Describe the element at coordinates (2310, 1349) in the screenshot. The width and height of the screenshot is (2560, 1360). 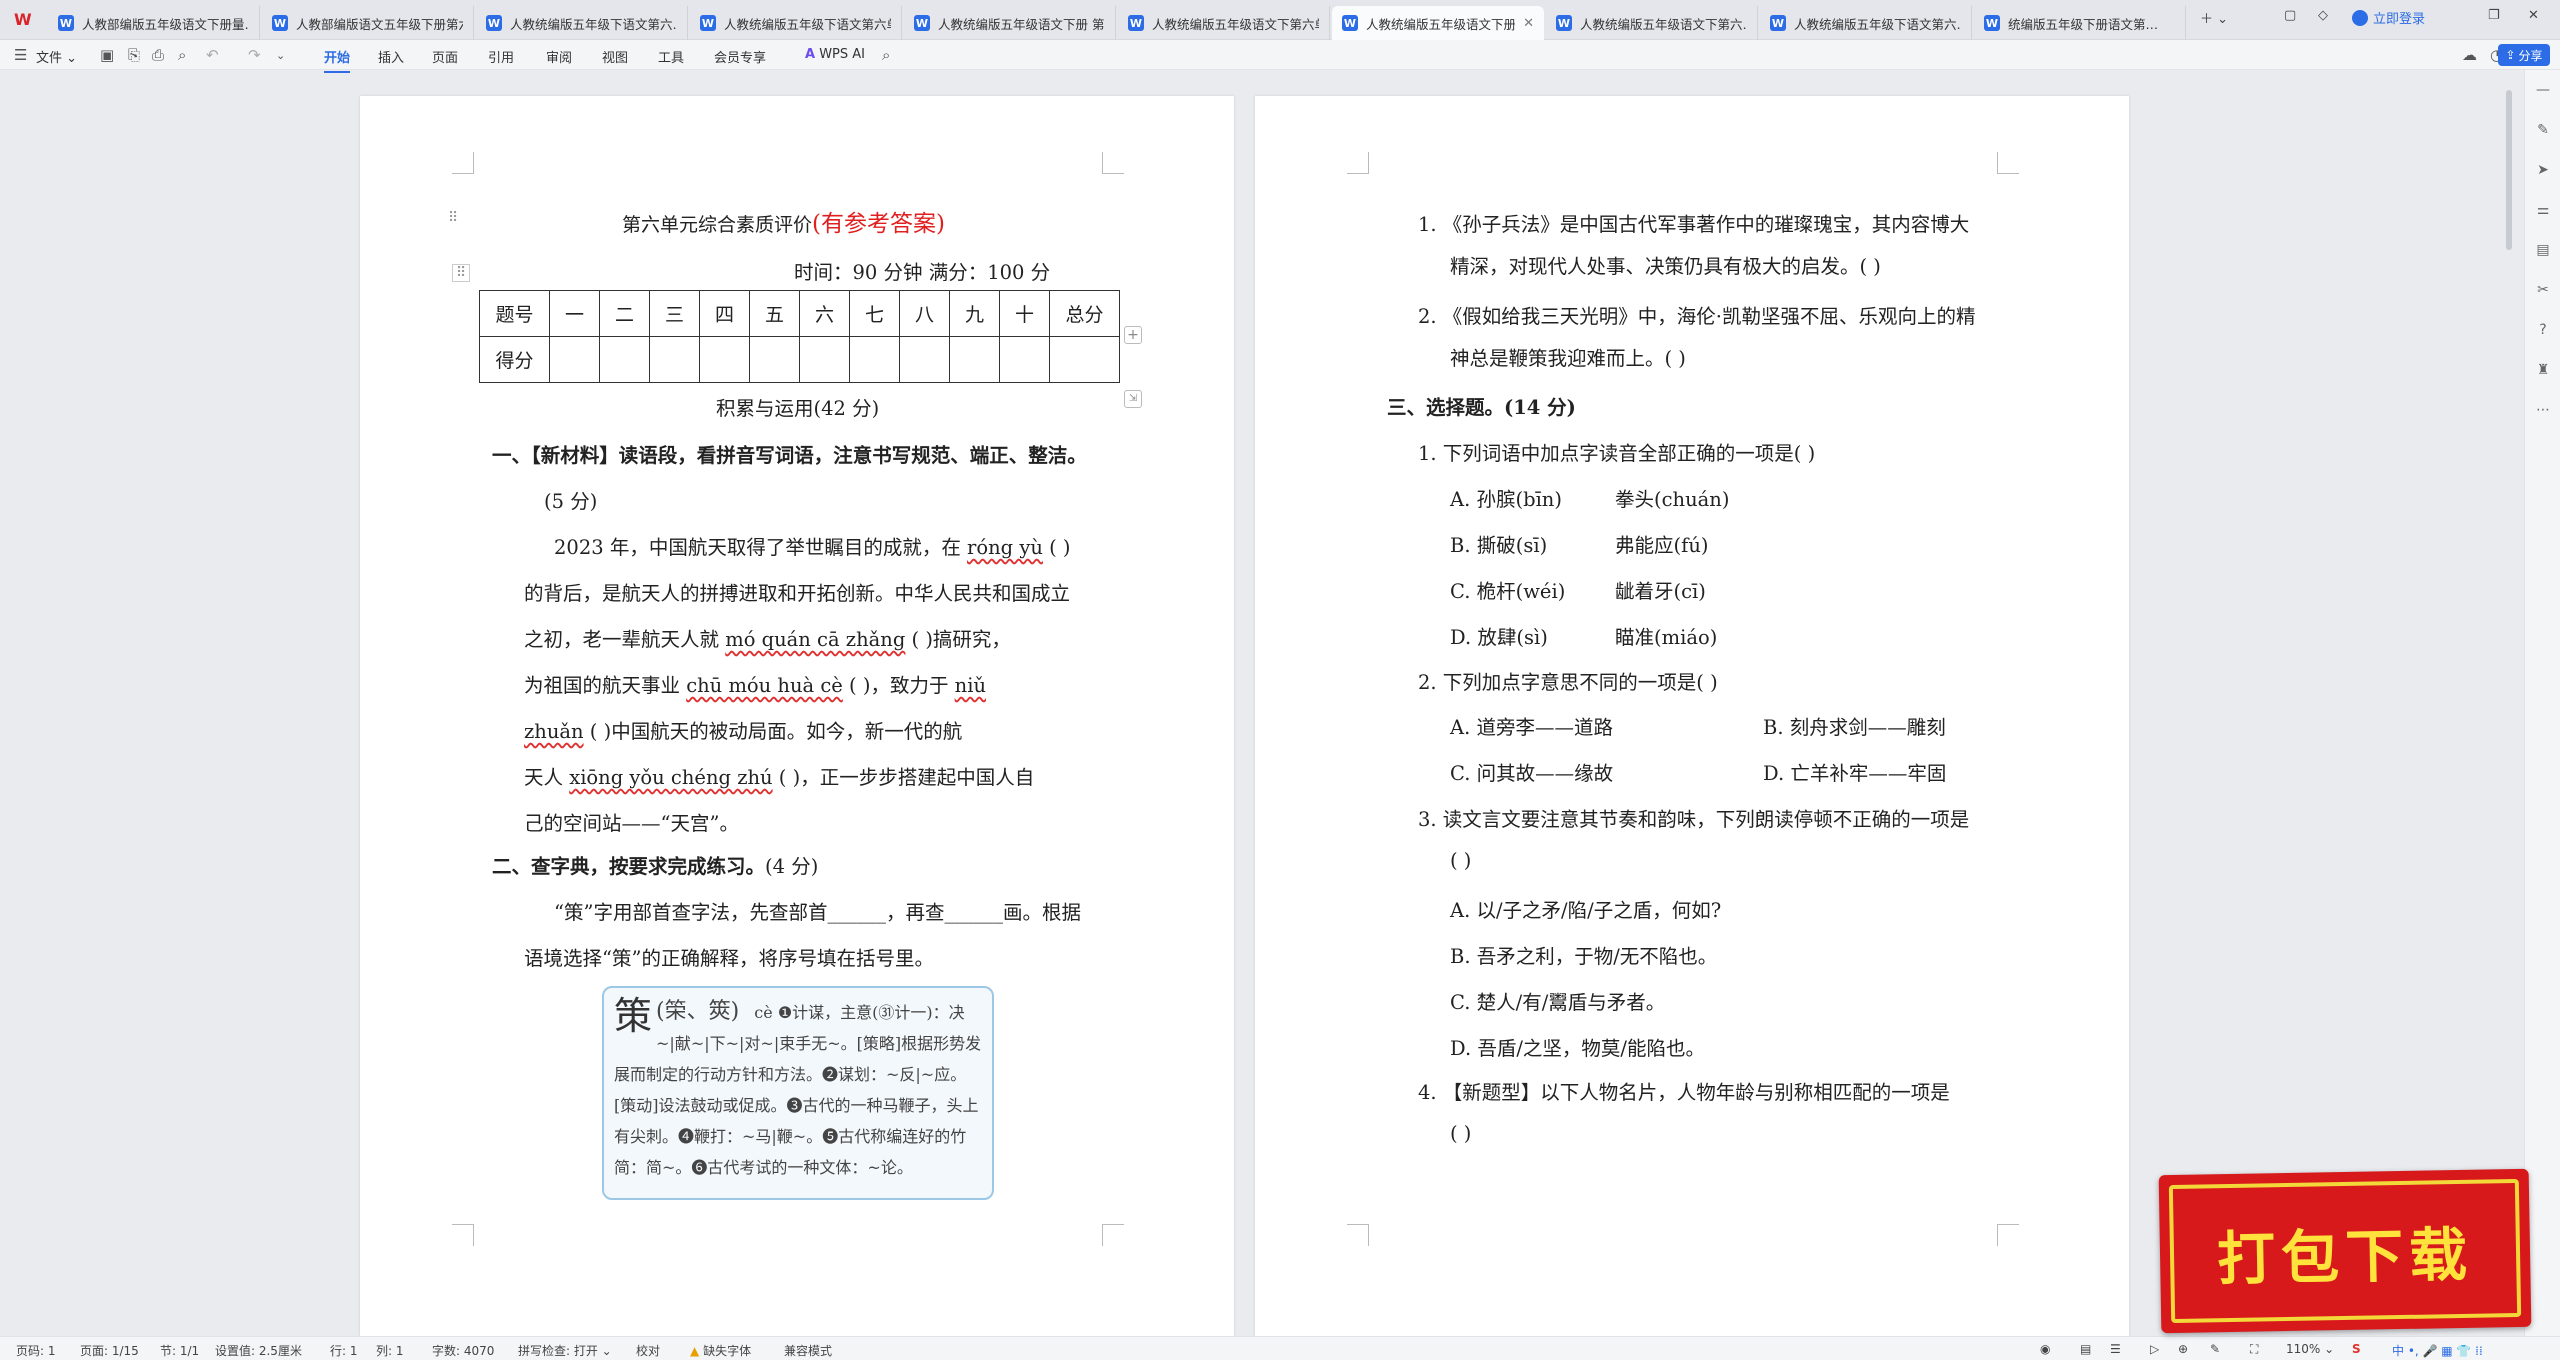
I see `zoom-level: 110% ⌄` at that location.